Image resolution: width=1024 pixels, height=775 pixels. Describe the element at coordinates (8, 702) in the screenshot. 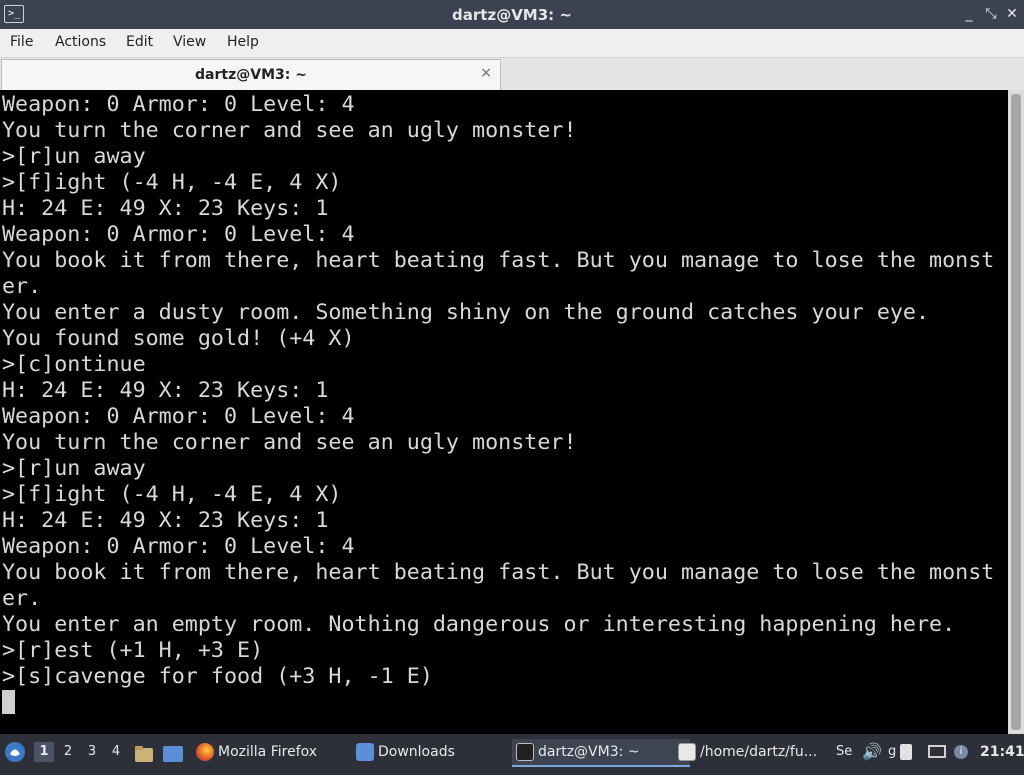

I see `terminal-cursor` at that location.